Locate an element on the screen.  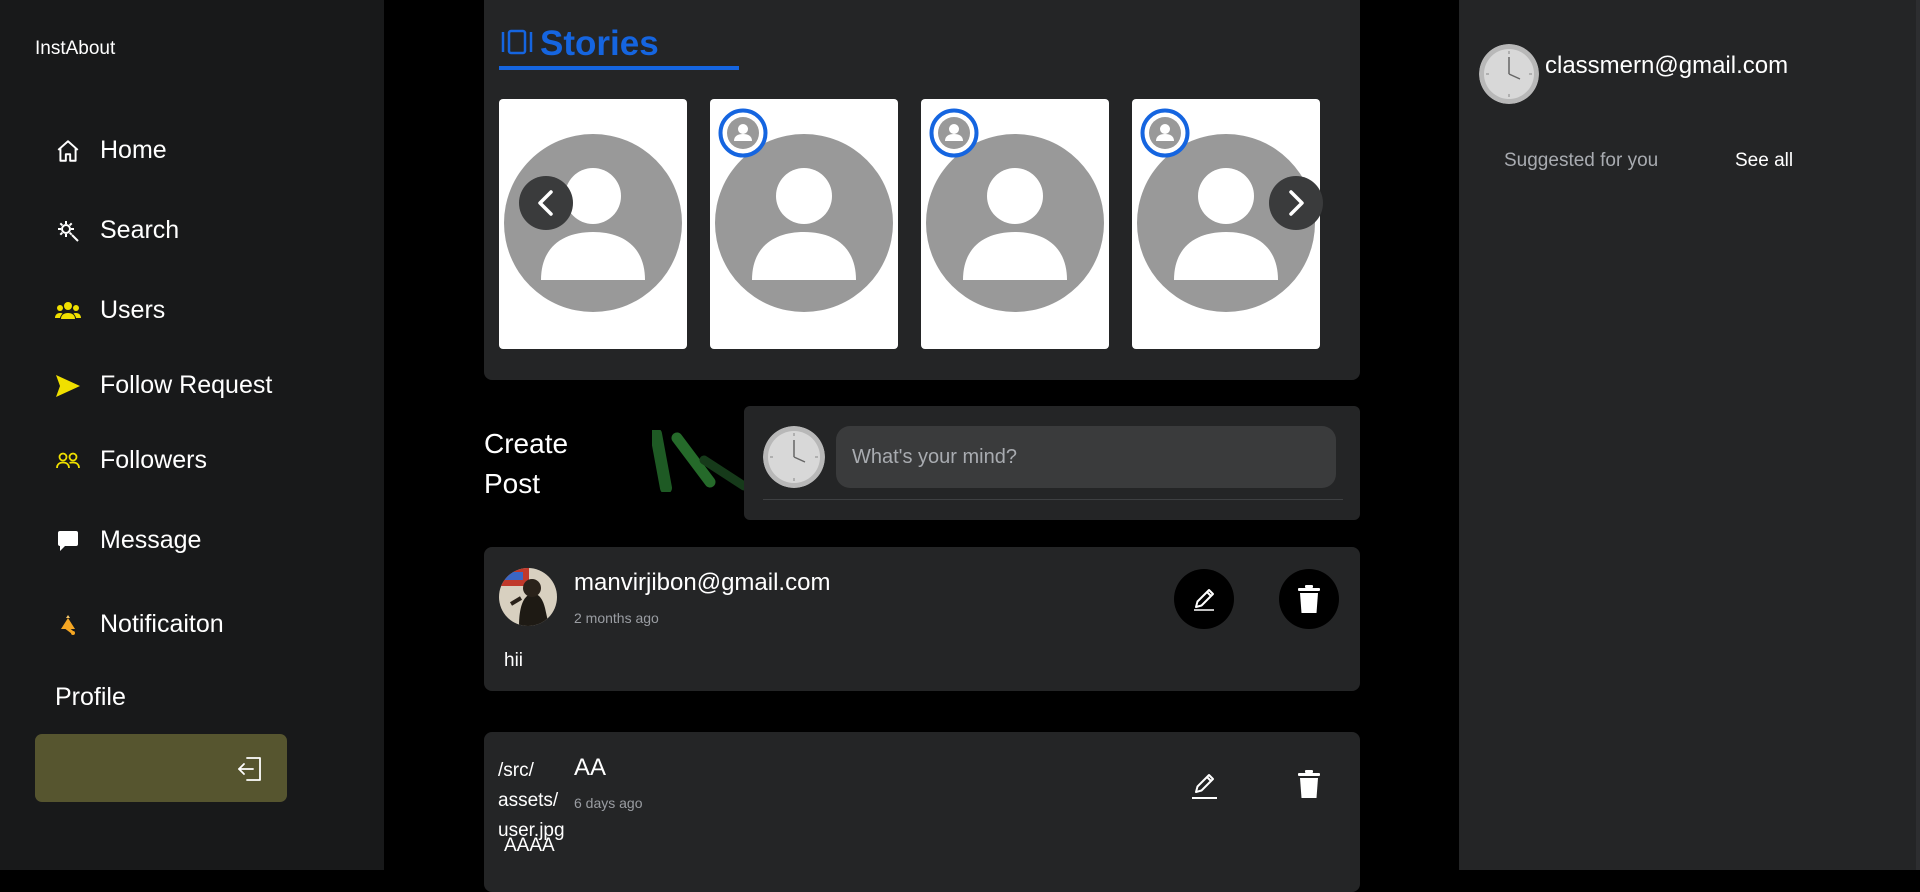
post-content: AAAA is located at coordinates (529, 845).